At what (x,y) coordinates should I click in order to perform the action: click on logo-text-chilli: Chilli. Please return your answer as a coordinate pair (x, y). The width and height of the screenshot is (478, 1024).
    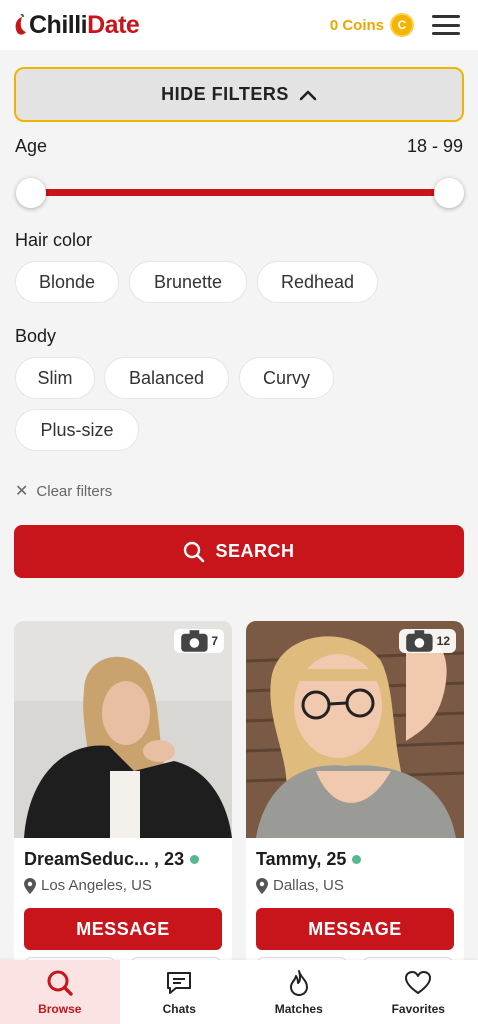
    Looking at the image, I should click on (58, 24).